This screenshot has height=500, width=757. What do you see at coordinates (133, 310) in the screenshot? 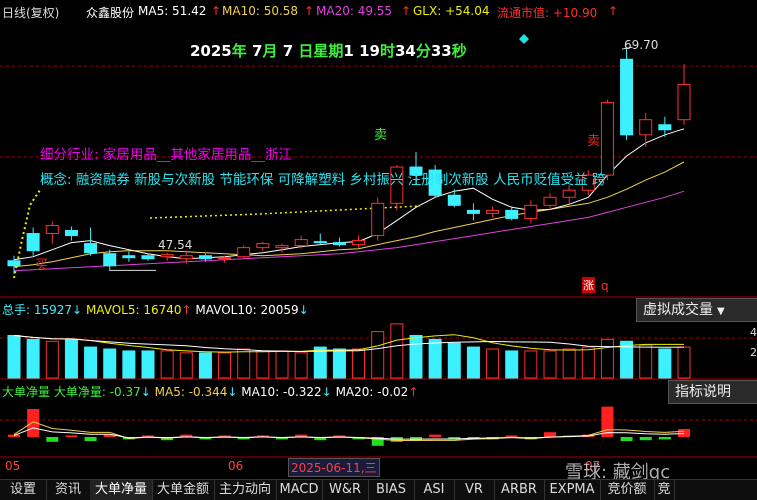
I see `mavol5: MAVOL5: 16740` at bounding box center [133, 310].